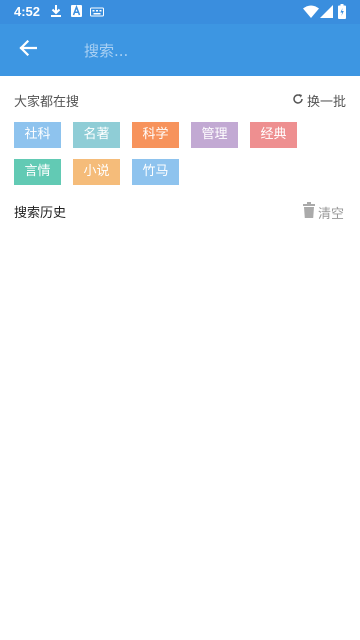 This screenshot has height=640, width=360. Describe the element at coordinates (76, 13) in the screenshot. I see `a-icon` at that location.